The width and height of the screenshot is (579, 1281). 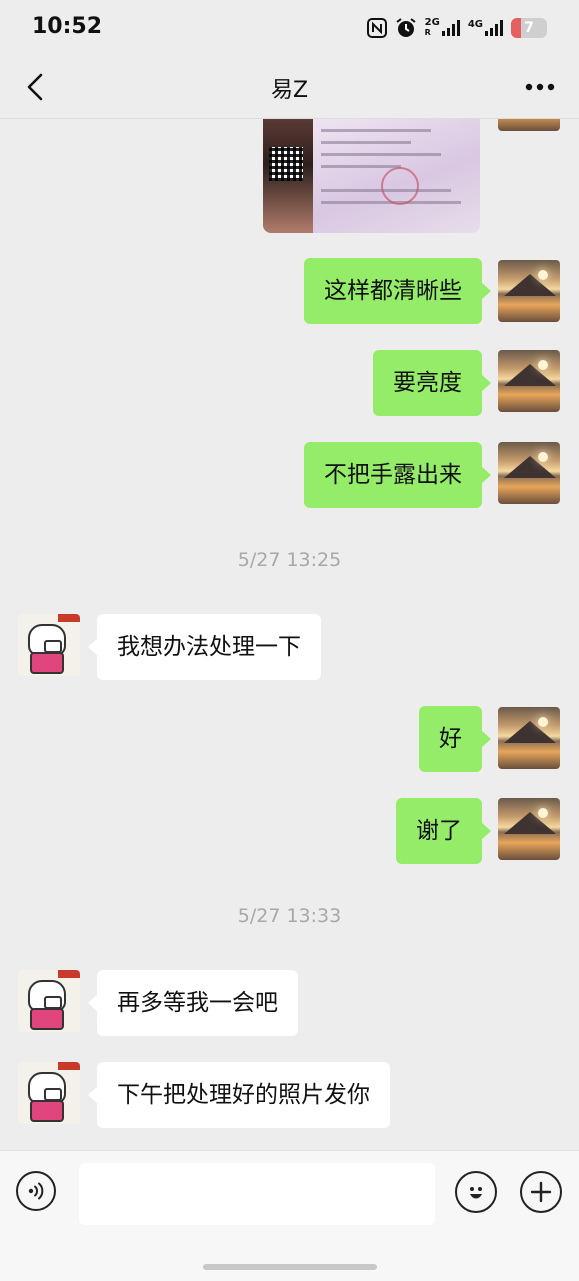 What do you see at coordinates (485, 28) in the screenshot?
I see `signal-4g-icon: 4G` at bounding box center [485, 28].